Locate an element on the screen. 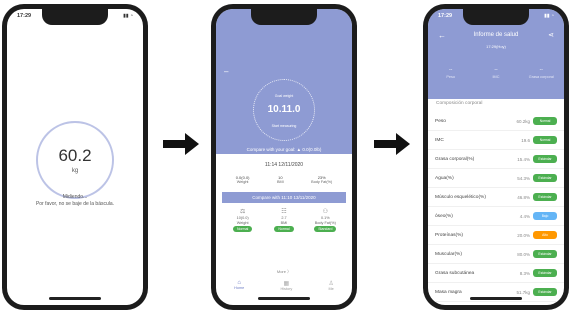 Image resolution: width=571 pixels, height=314 pixels. dial-status: Start measuring is located at coordinates (284, 126).